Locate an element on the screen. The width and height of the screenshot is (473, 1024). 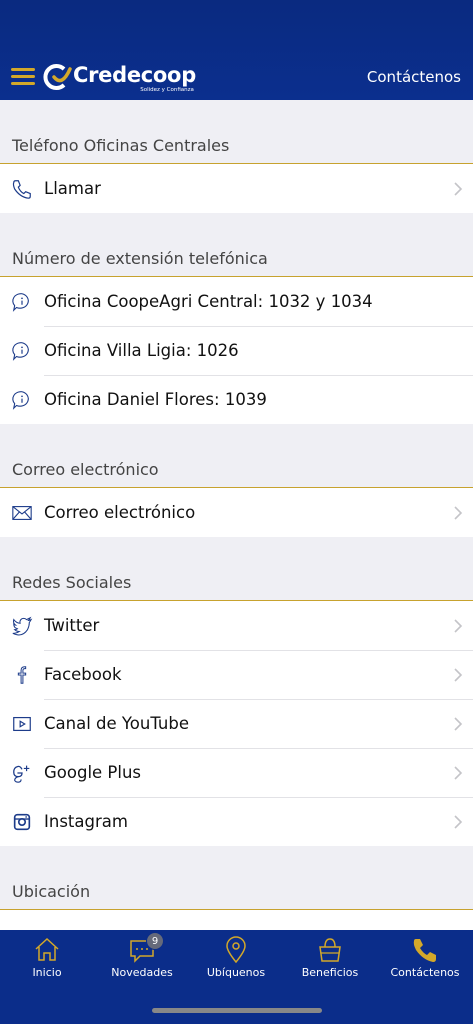
youtube-row: Canal de YouTube is located at coordinates (236, 723).